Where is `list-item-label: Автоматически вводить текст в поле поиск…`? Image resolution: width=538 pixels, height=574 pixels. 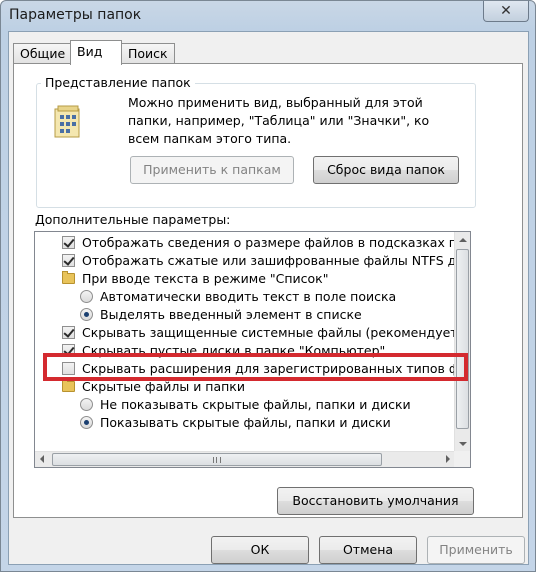 list-item-label: Автоматически вводить текст в поле поиск… is located at coordinates (248, 296).